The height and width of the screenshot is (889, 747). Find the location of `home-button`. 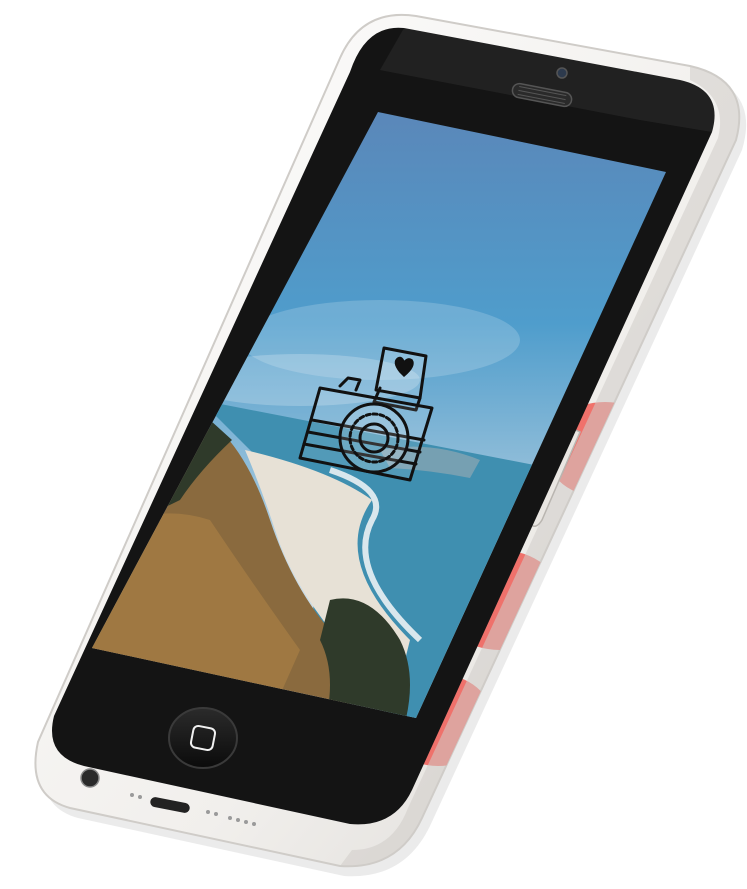

home-button is located at coordinates (203, 738).